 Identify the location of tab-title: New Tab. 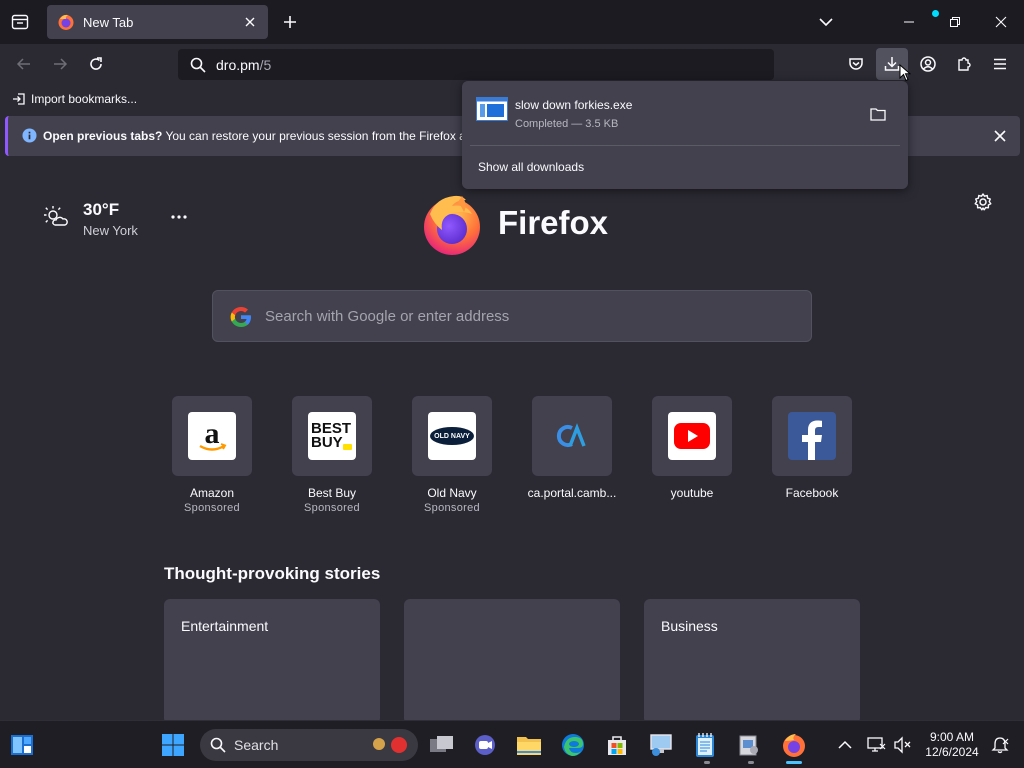
(108, 22).